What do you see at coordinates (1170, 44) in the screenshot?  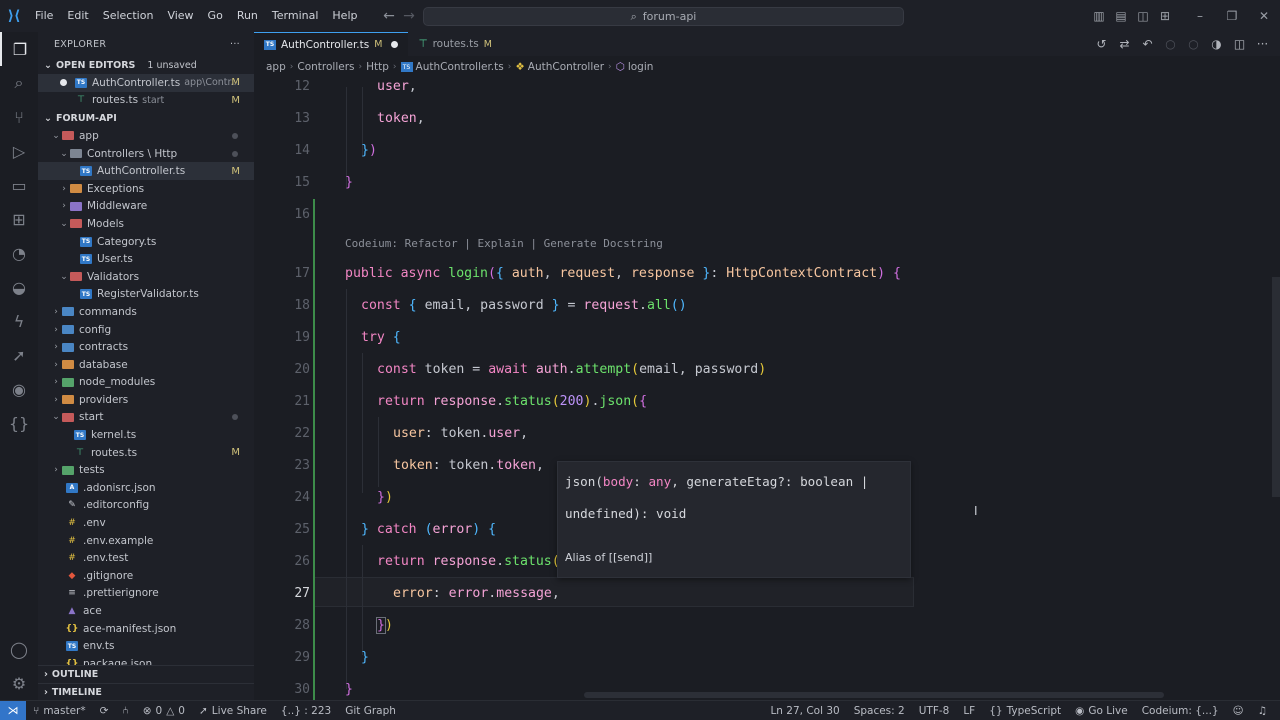 I see `previous-change-icon: ○` at bounding box center [1170, 44].